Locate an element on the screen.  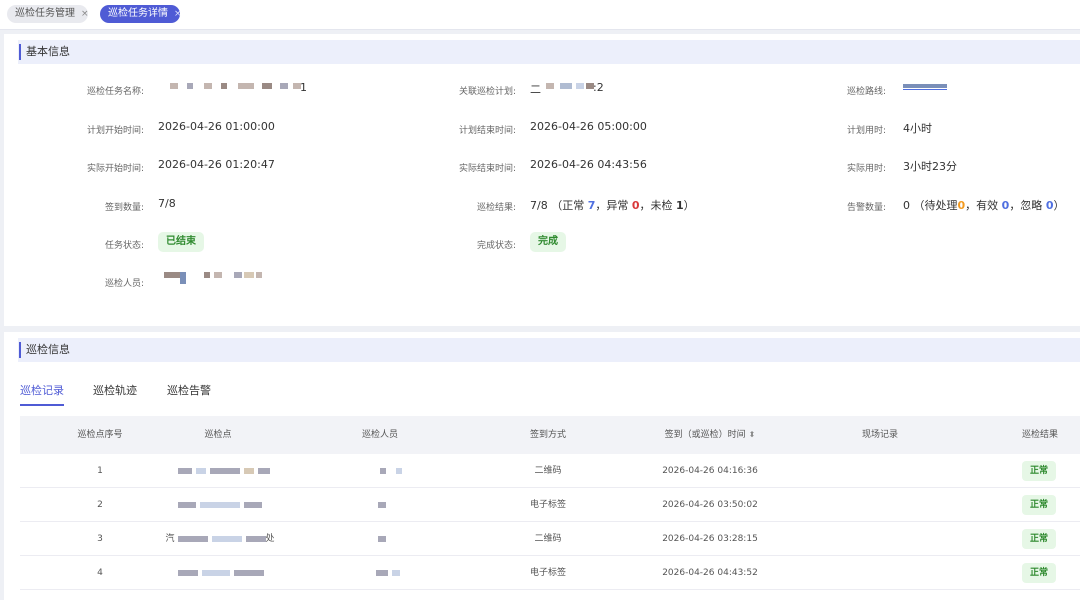
result-summary: 7/8 （正常 7，异常 0，未检 1） is located at coordinates (612, 205).